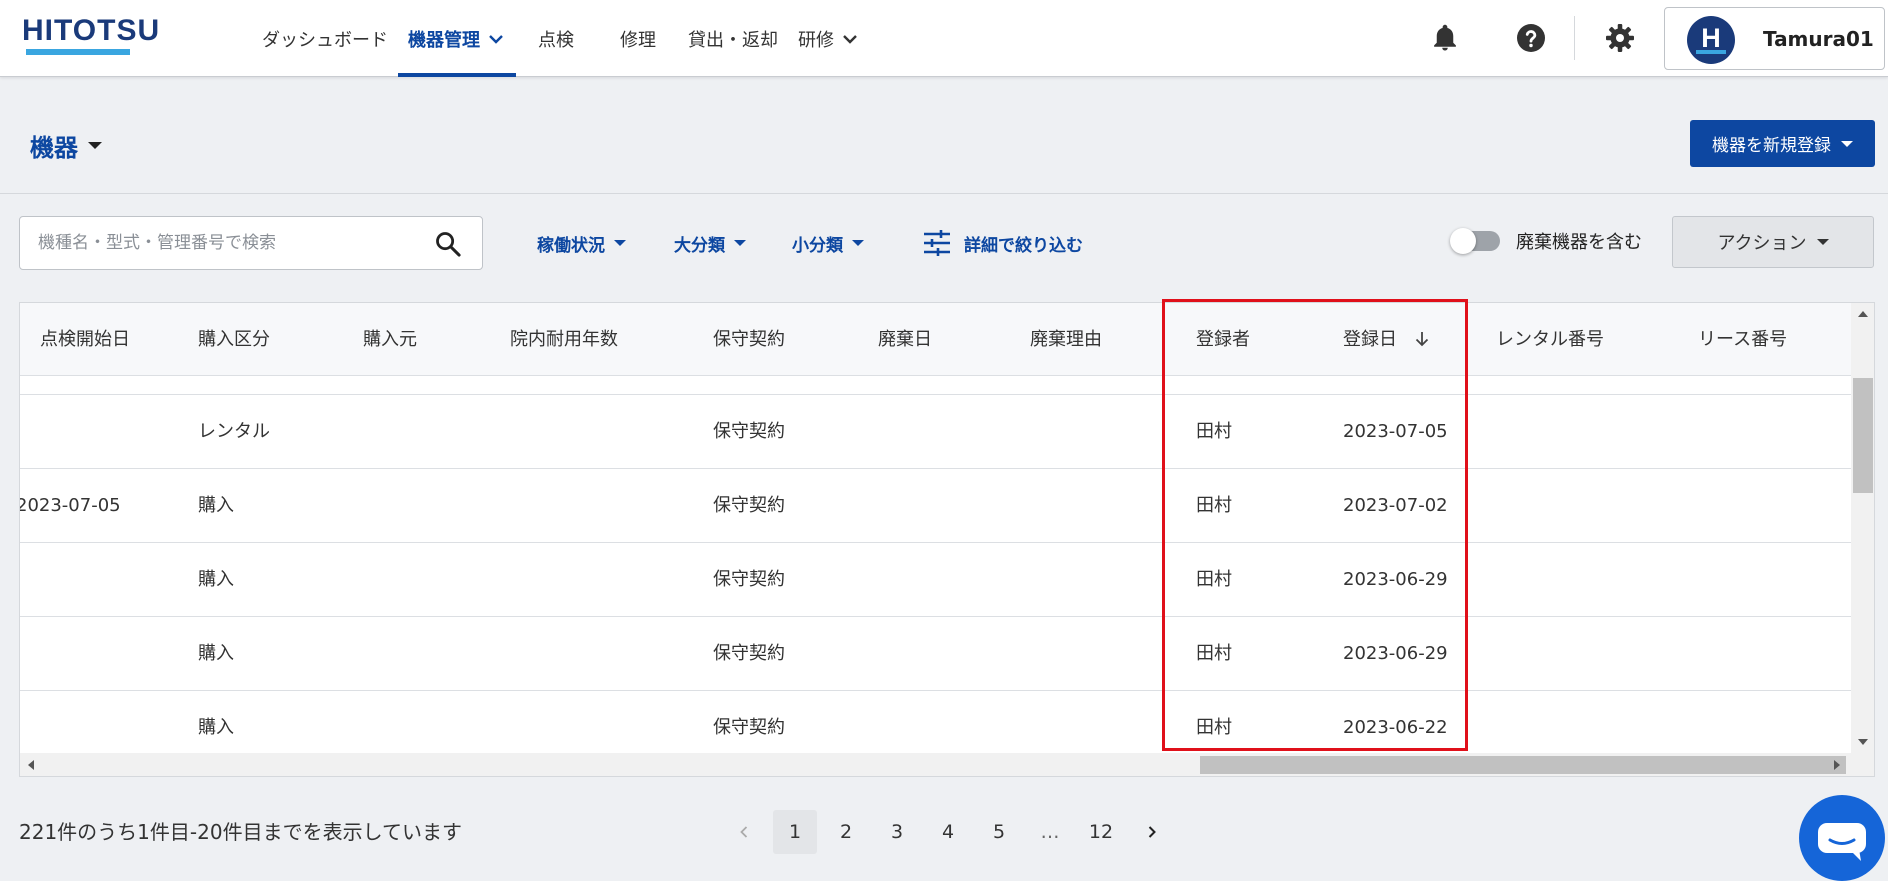 The image size is (1888, 881). Describe the element at coordinates (935, 385) in the screenshot. I see `table-row` at that location.